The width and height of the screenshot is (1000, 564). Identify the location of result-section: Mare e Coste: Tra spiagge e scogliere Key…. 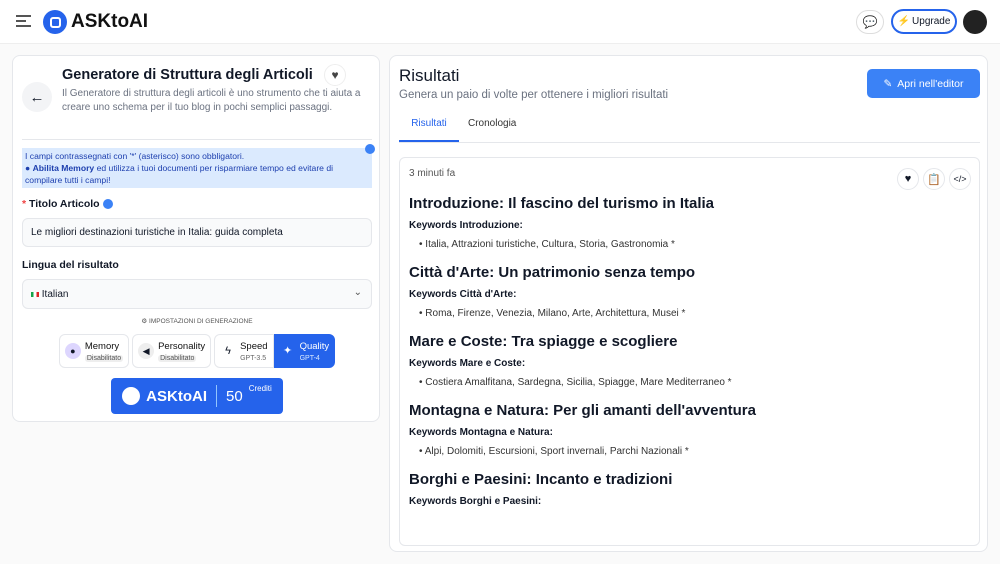
(689, 360).